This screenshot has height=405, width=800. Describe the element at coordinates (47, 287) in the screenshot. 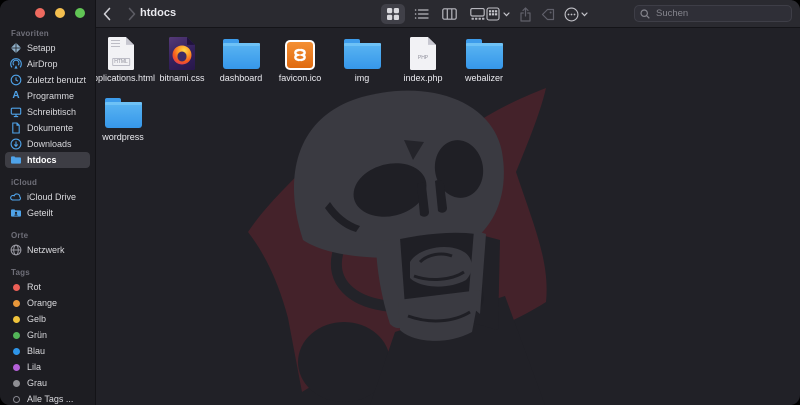

I see `sidebar-item-tag-rot: Rot` at that location.